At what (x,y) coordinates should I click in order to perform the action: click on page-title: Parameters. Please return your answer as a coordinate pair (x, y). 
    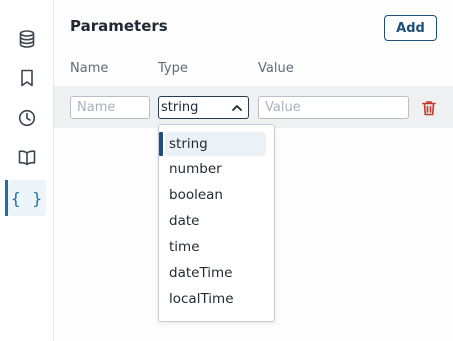
    Looking at the image, I should click on (119, 26).